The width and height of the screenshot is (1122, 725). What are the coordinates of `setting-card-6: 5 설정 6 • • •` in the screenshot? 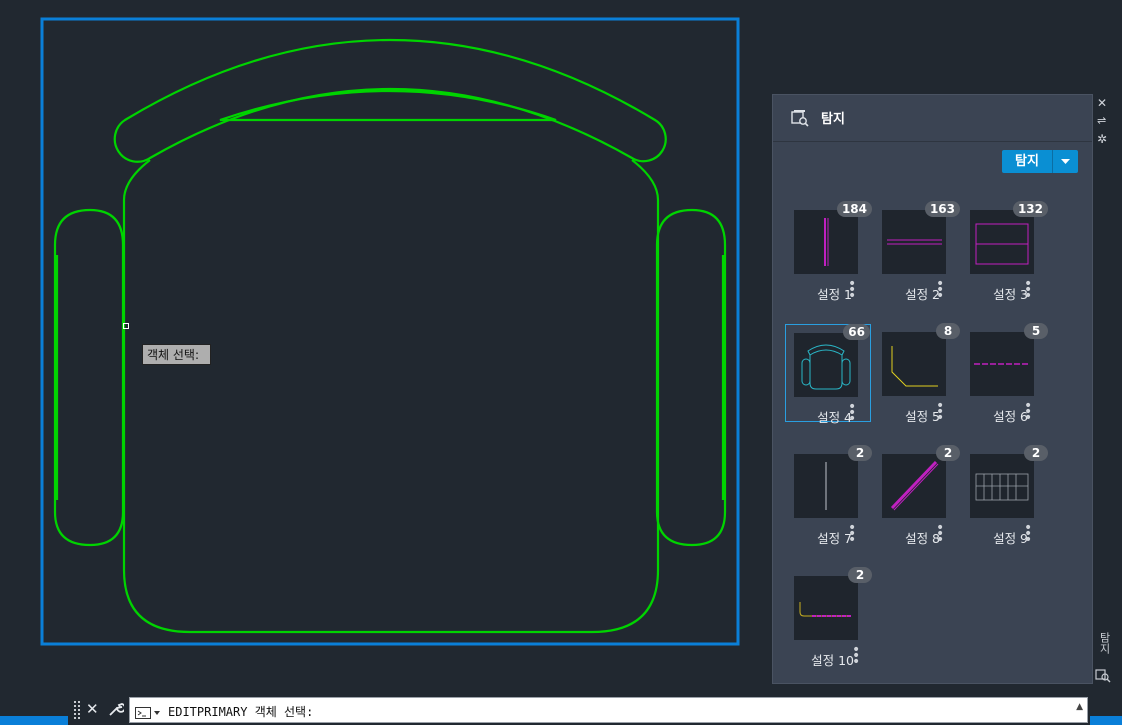 It's located at (1005, 374).